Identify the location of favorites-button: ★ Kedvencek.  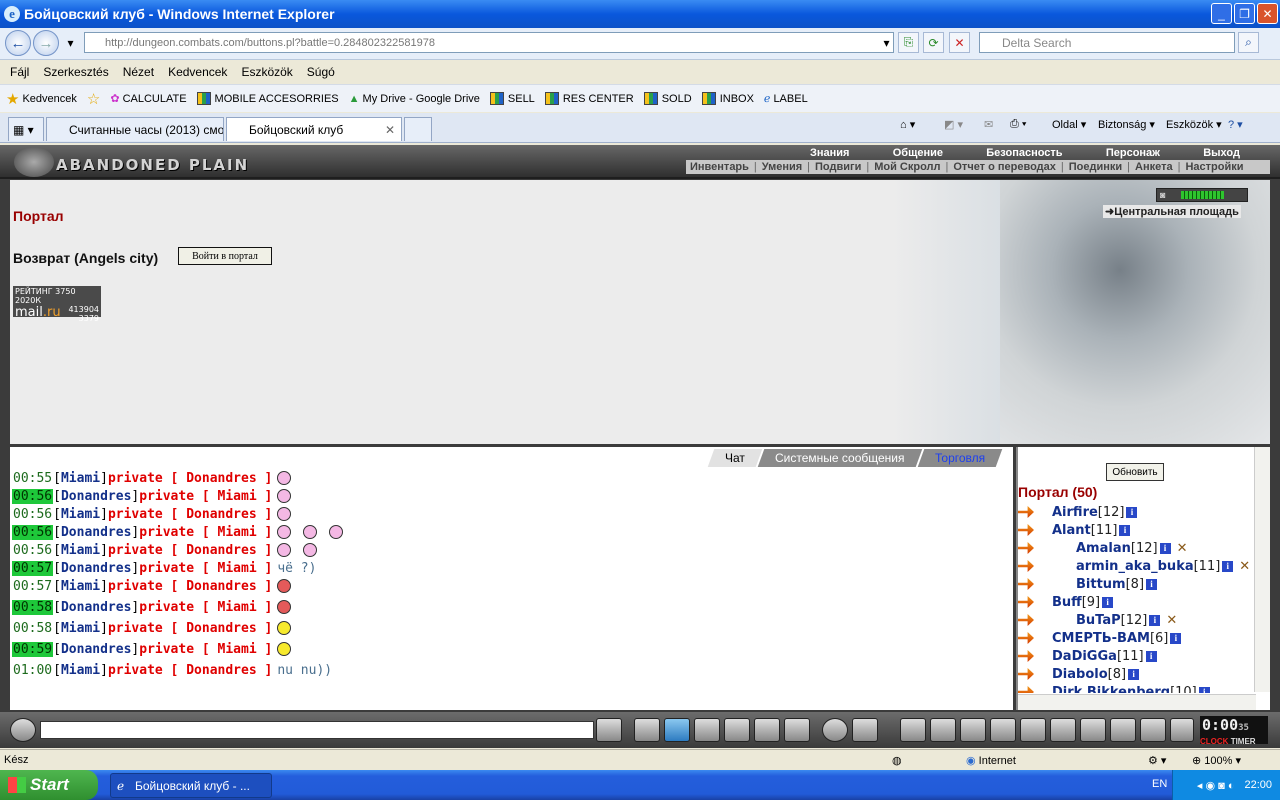
(41, 99).